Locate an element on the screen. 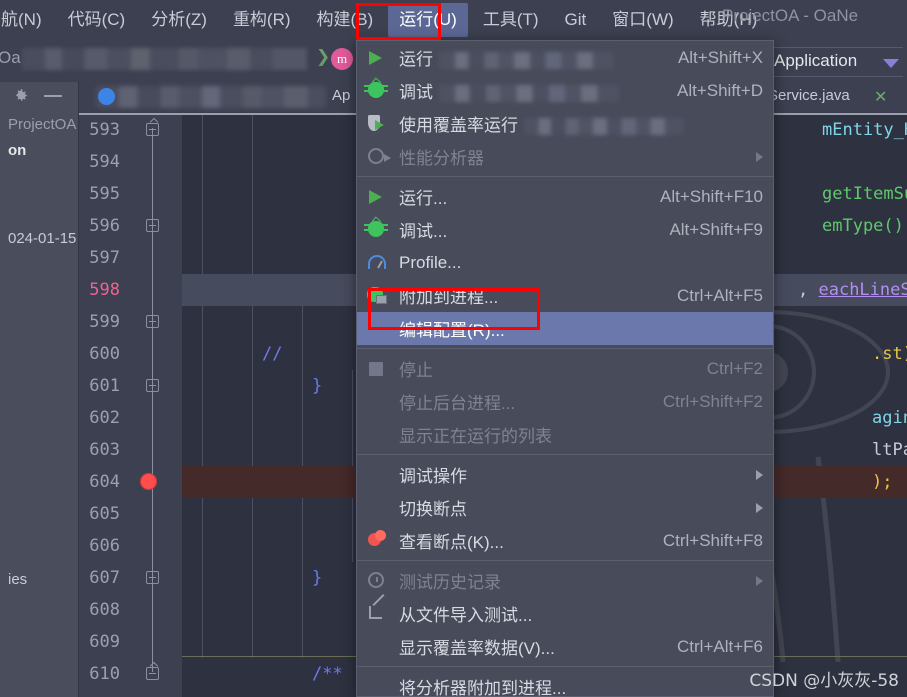 Image resolution: width=907 pixels, height=697 pixels. minimize-icon is located at coordinates (53, 96).